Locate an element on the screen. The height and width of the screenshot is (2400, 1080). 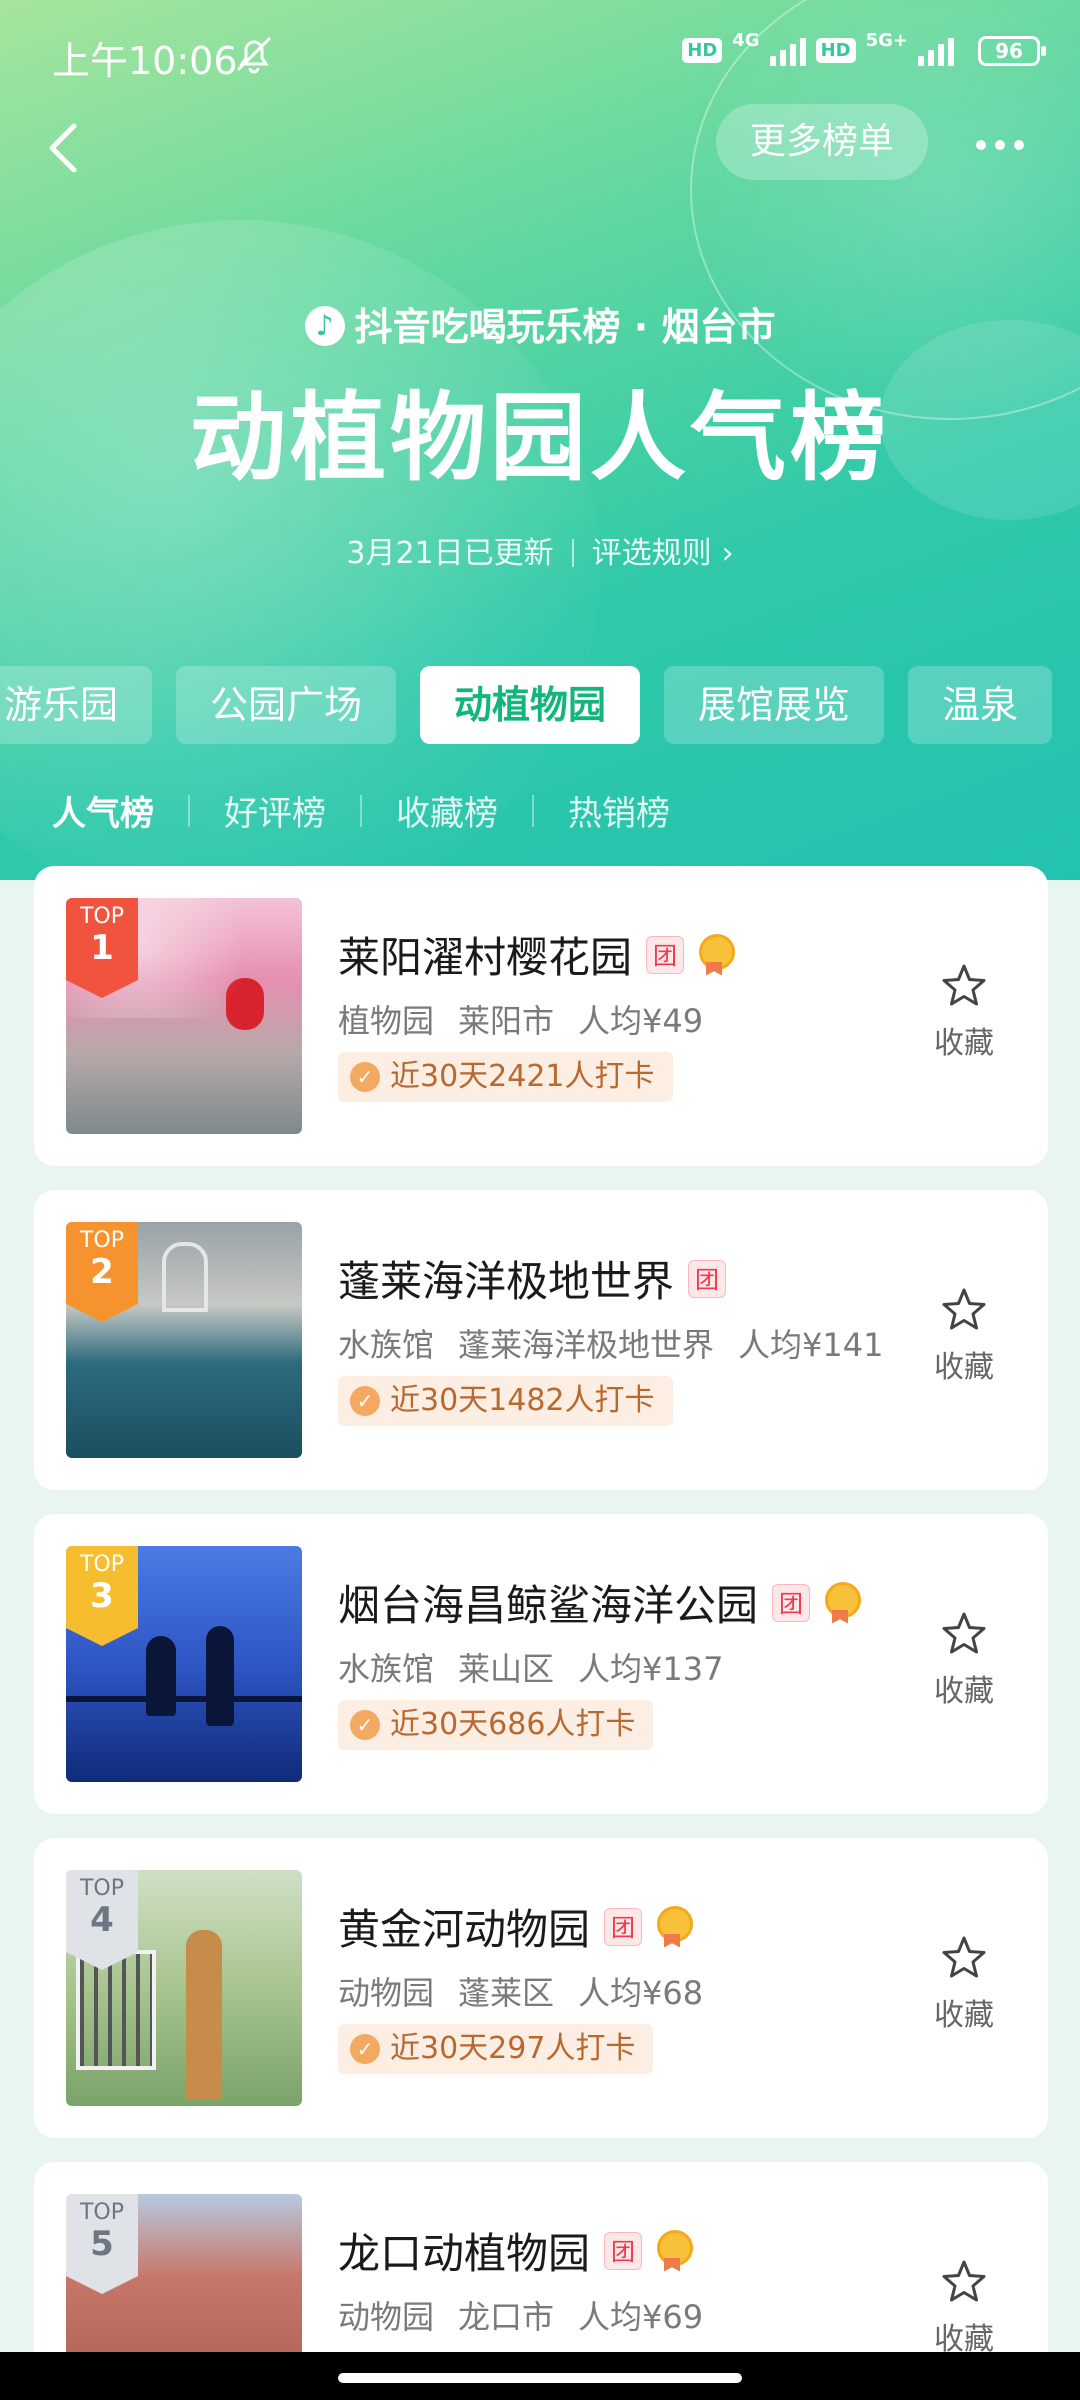
place-meta: 动物园 蓬莱区 人均¥68 is located at coordinates (521, 1993).